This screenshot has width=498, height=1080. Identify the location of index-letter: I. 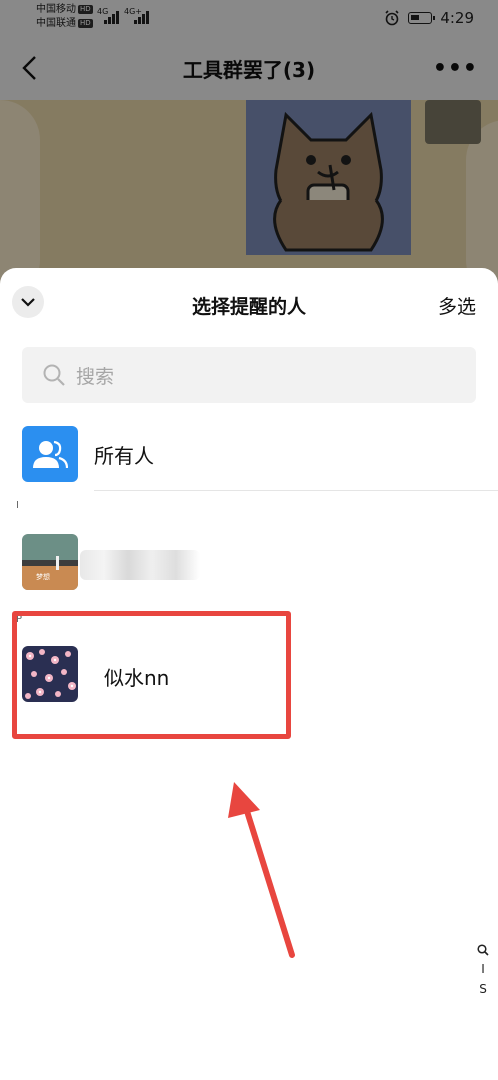
(483, 969).